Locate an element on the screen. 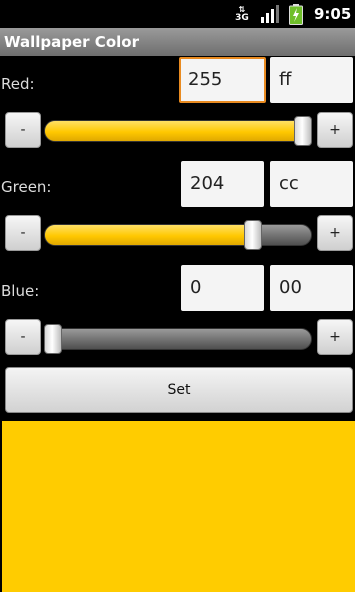 The height and width of the screenshot is (592, 355). network-3g-icon: ⇅ 3G is located at coordinates (242, 14).